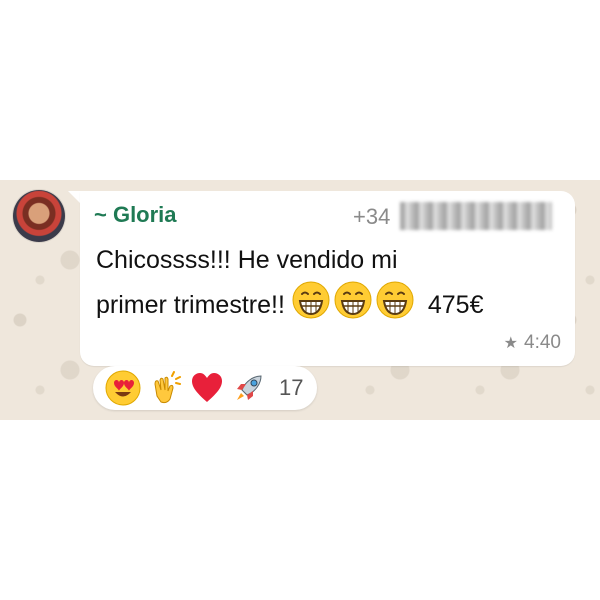  I want to click on rocket-icon, so click(249, 388).